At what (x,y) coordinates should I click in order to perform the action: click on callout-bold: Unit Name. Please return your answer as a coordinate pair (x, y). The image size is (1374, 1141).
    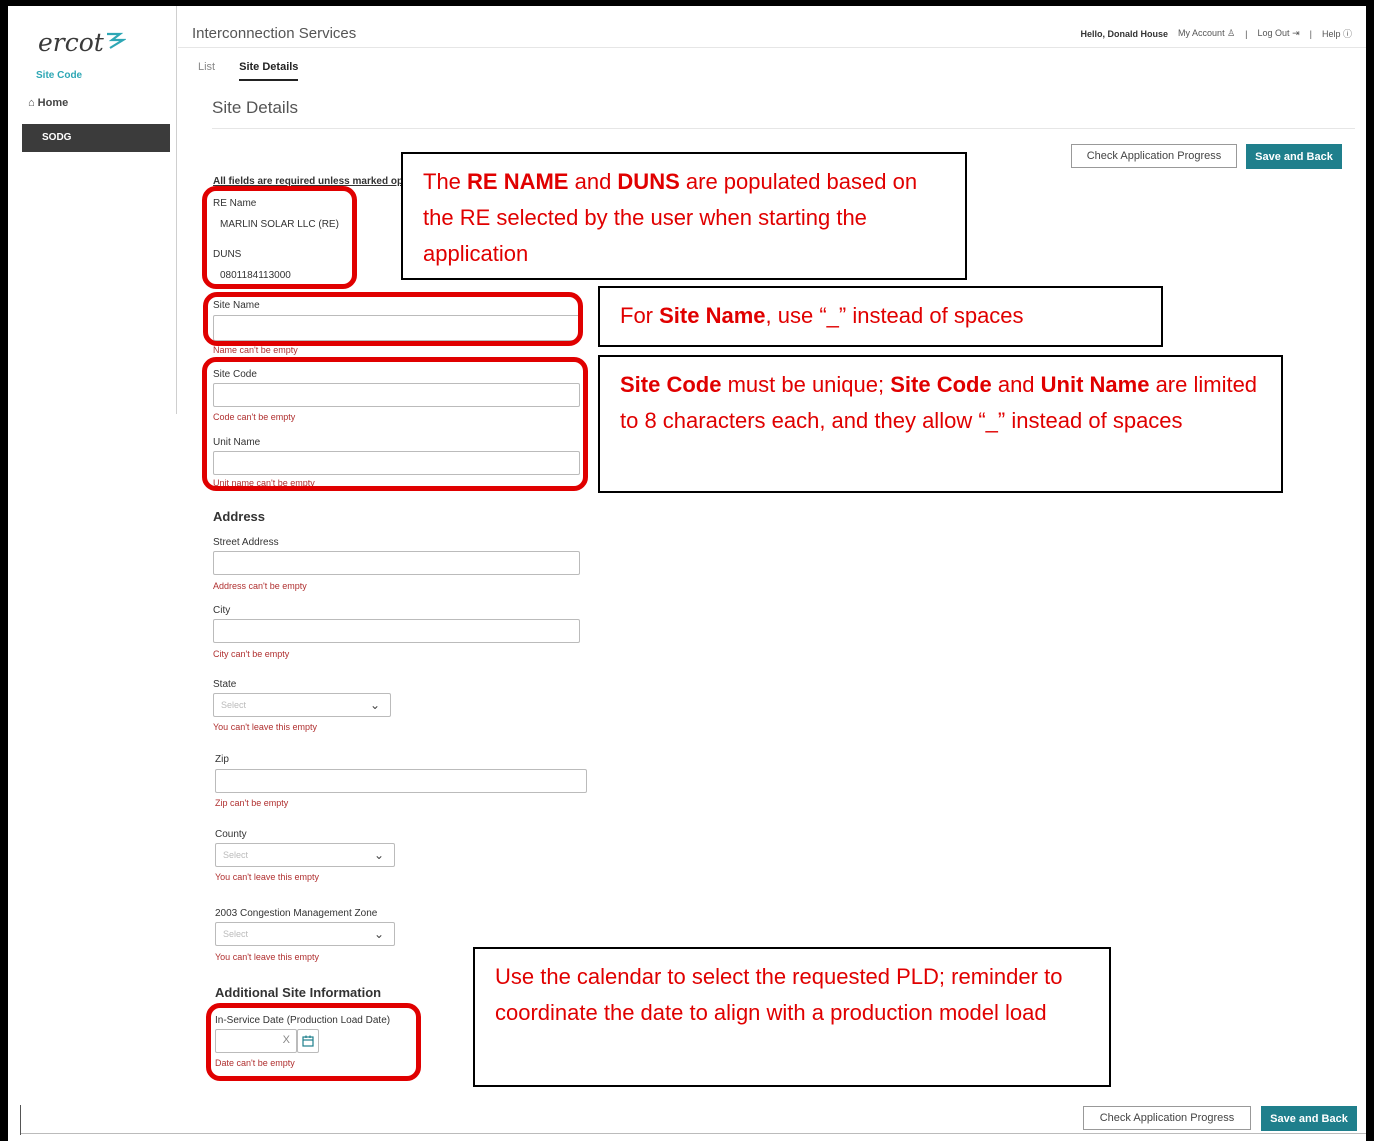
    Looking at the image, I should click on (1095, 384).